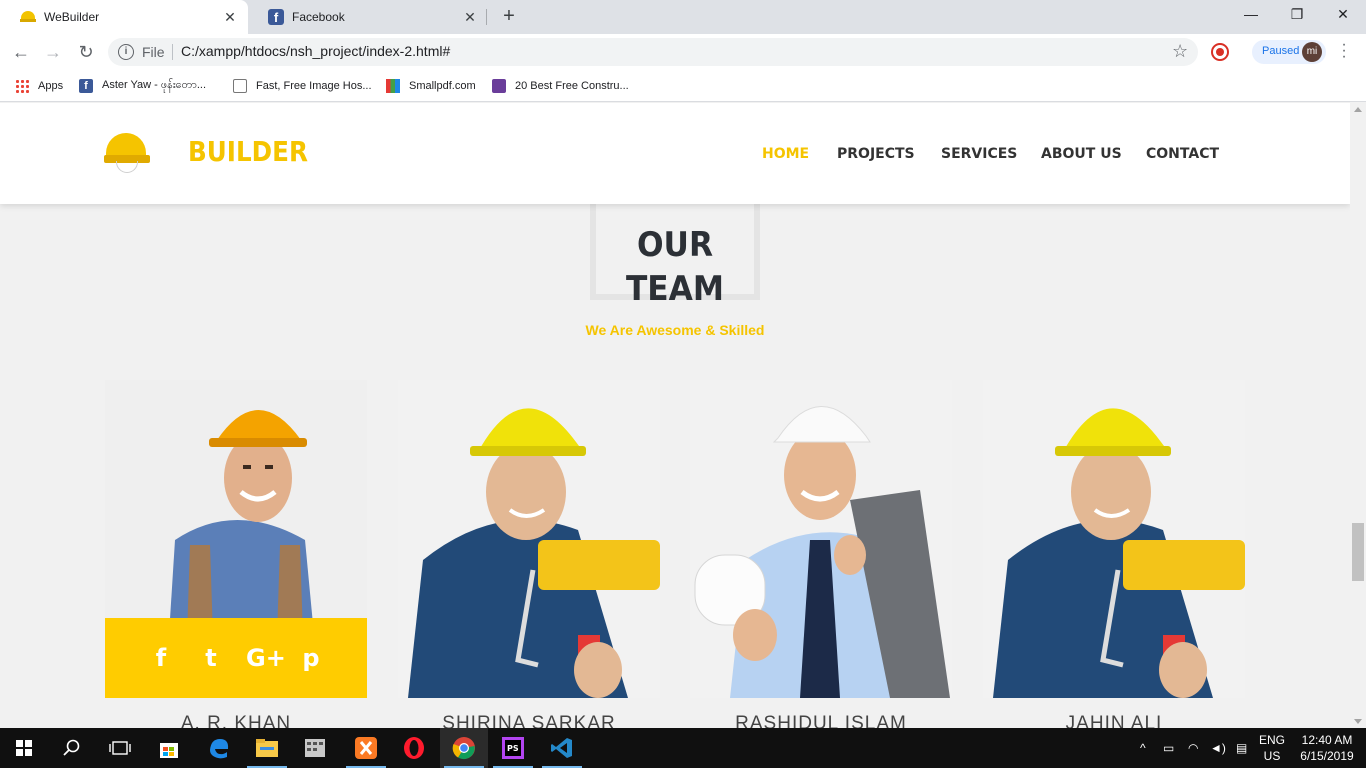  What do you see at coordinates (172, 52) in the screenshot?
I see `omnibox-divider` at bounding box center [172, 52].